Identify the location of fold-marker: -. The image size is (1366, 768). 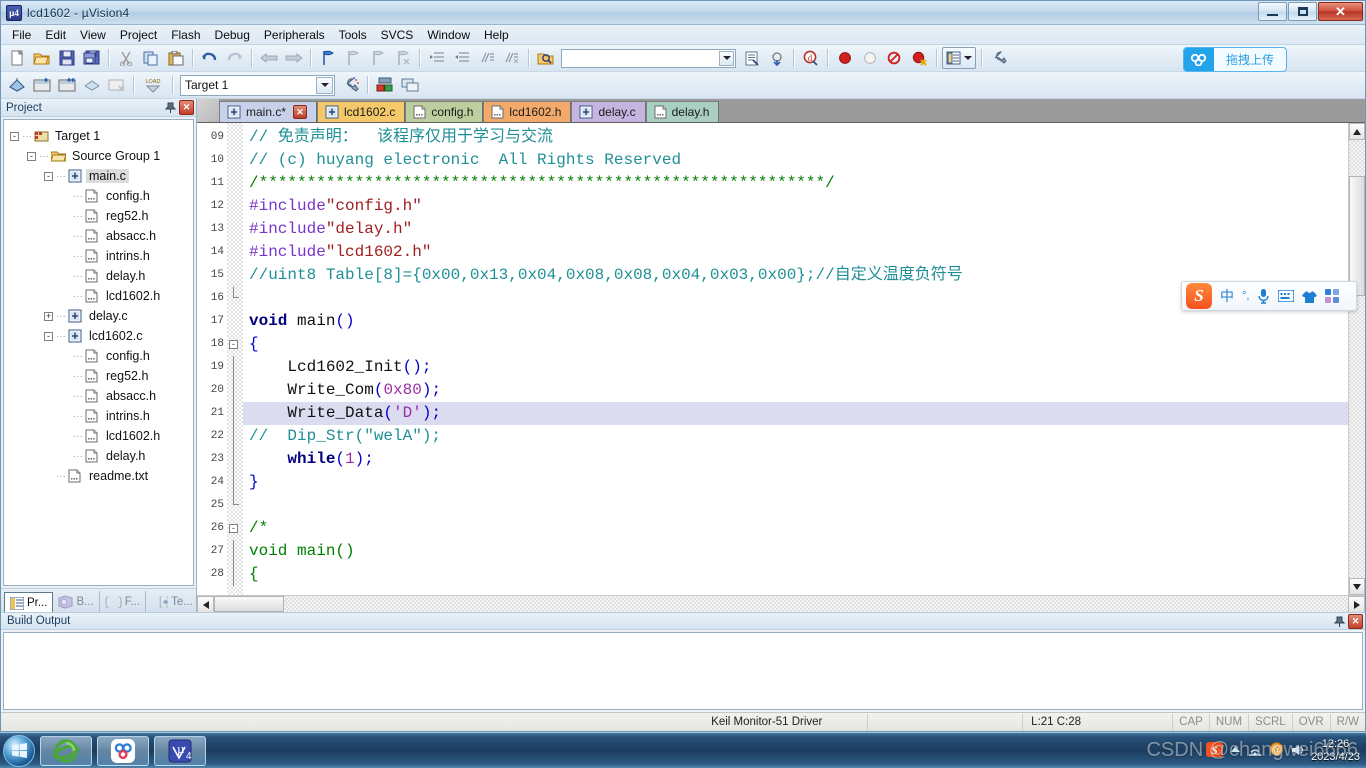
(235, 528).